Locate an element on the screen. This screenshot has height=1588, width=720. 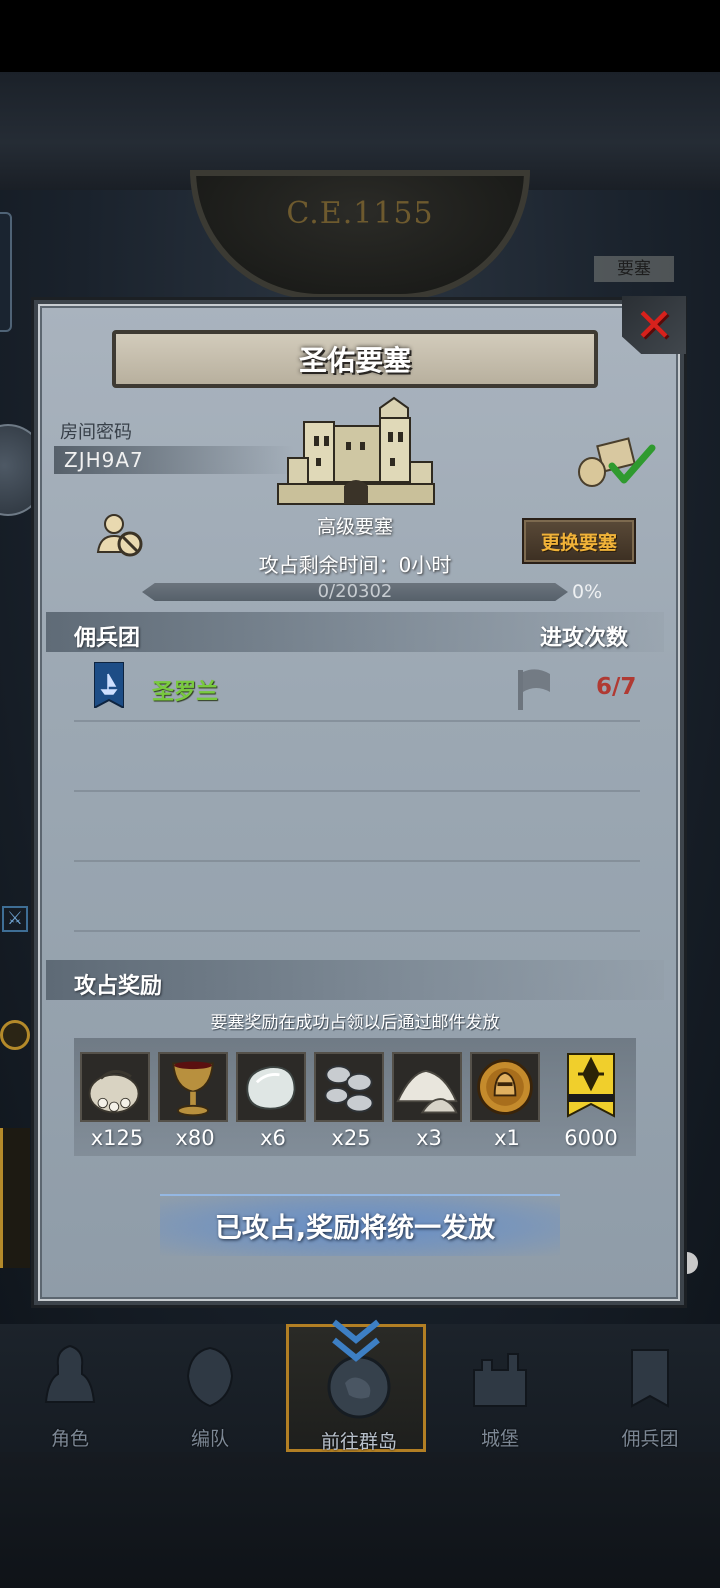
castle-icon is located at coordinates (356, 450).